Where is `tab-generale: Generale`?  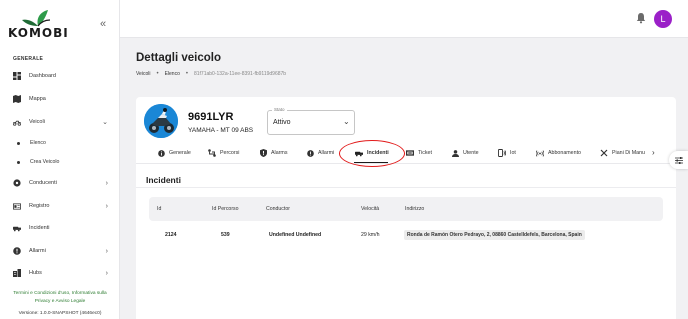
tab-generale: Generale is located at coordinates (174, 153).